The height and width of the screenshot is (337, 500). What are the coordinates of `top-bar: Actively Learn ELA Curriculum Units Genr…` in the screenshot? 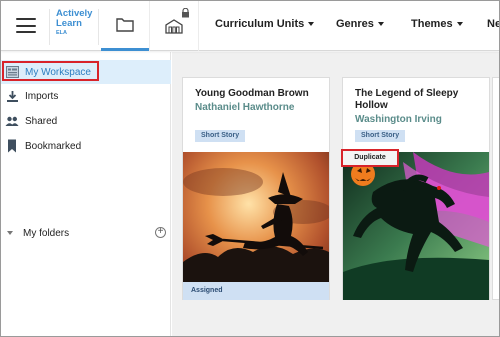 It's located at (250, 26).